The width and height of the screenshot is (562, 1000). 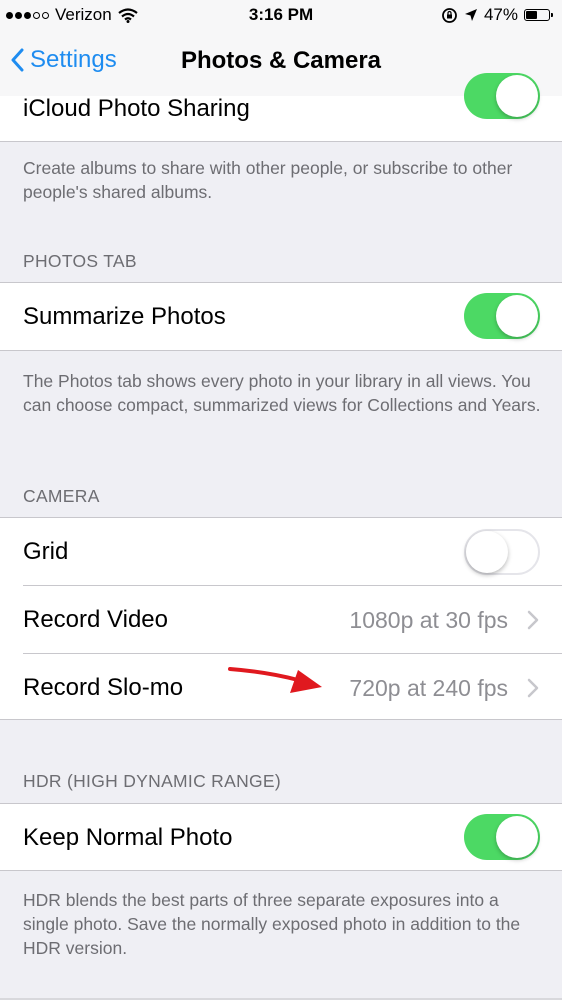 I want to click on camera-header: CAMERA, so click(x=61, y=496).